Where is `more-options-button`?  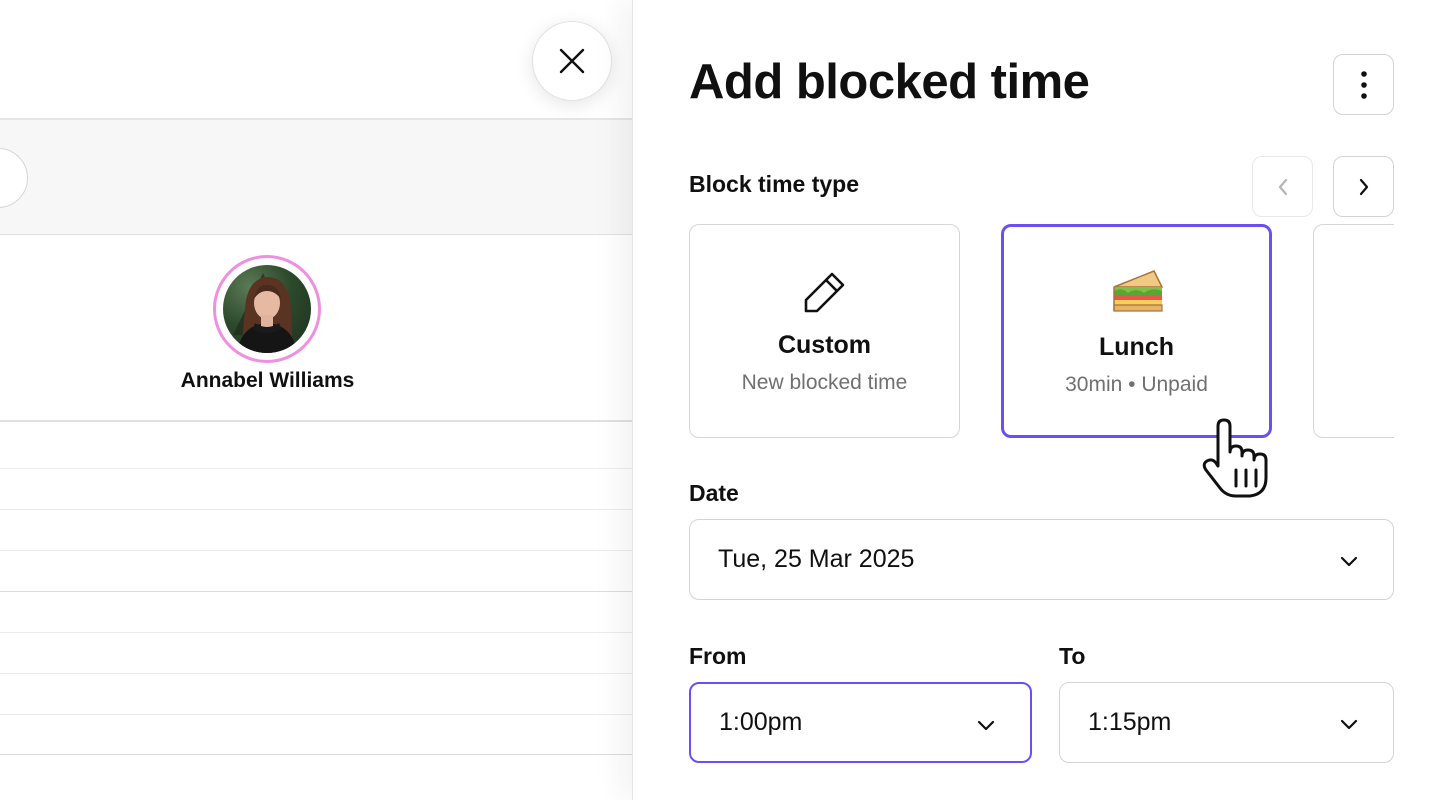 more-options-button is located at coordinates (1363, 84).